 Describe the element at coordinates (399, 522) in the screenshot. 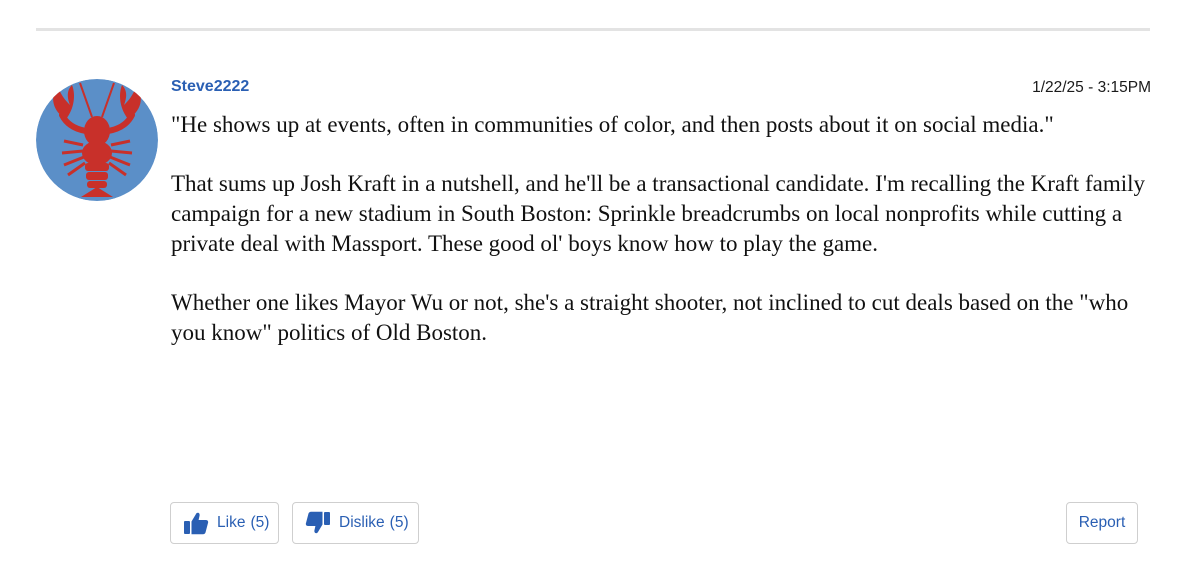

I see `dislike-count: (5)` at that location.